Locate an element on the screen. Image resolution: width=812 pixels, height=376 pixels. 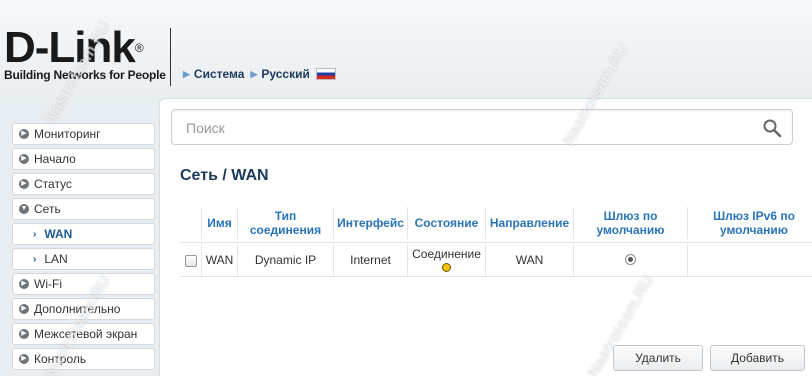
column-header-name: Имя is located at coordinates (220, 223).